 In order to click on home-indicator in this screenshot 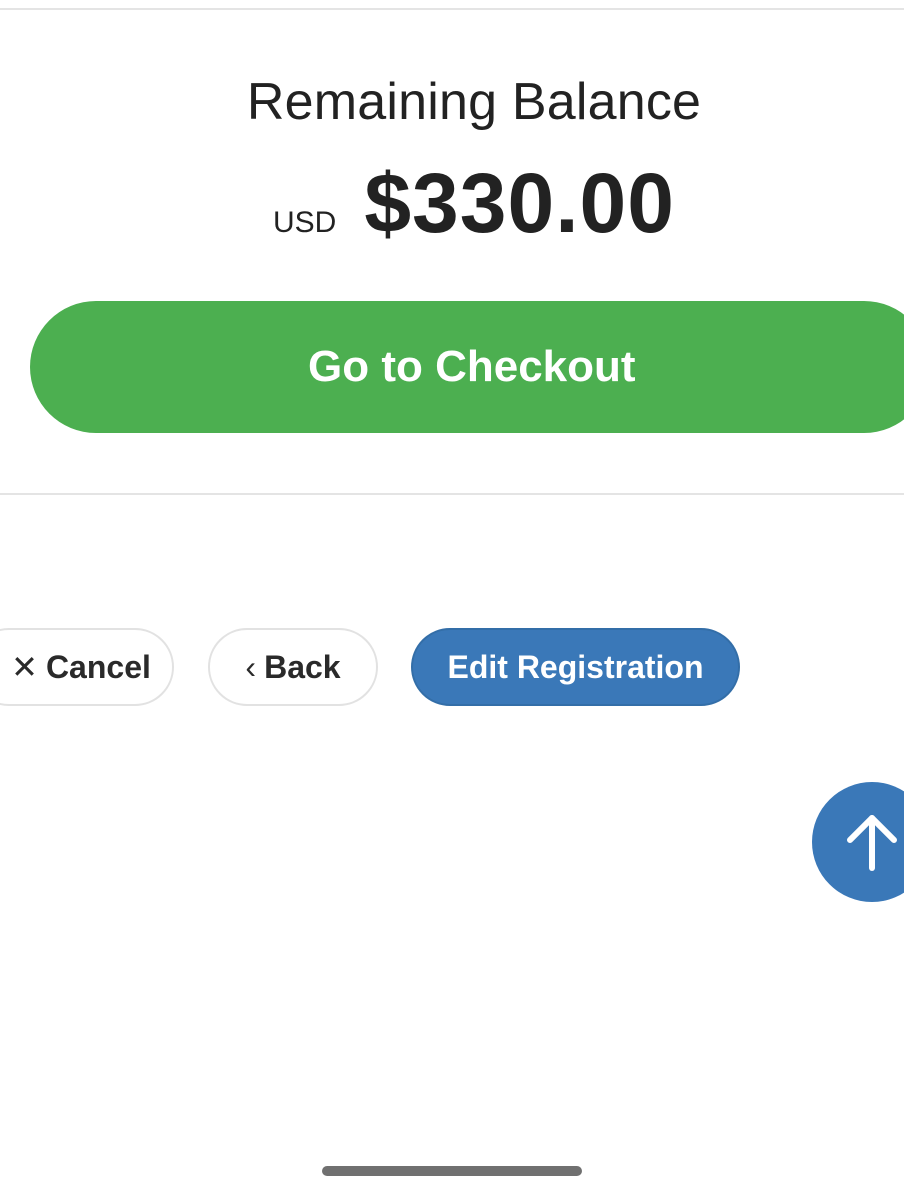, I will do `click(452, 1171)`.